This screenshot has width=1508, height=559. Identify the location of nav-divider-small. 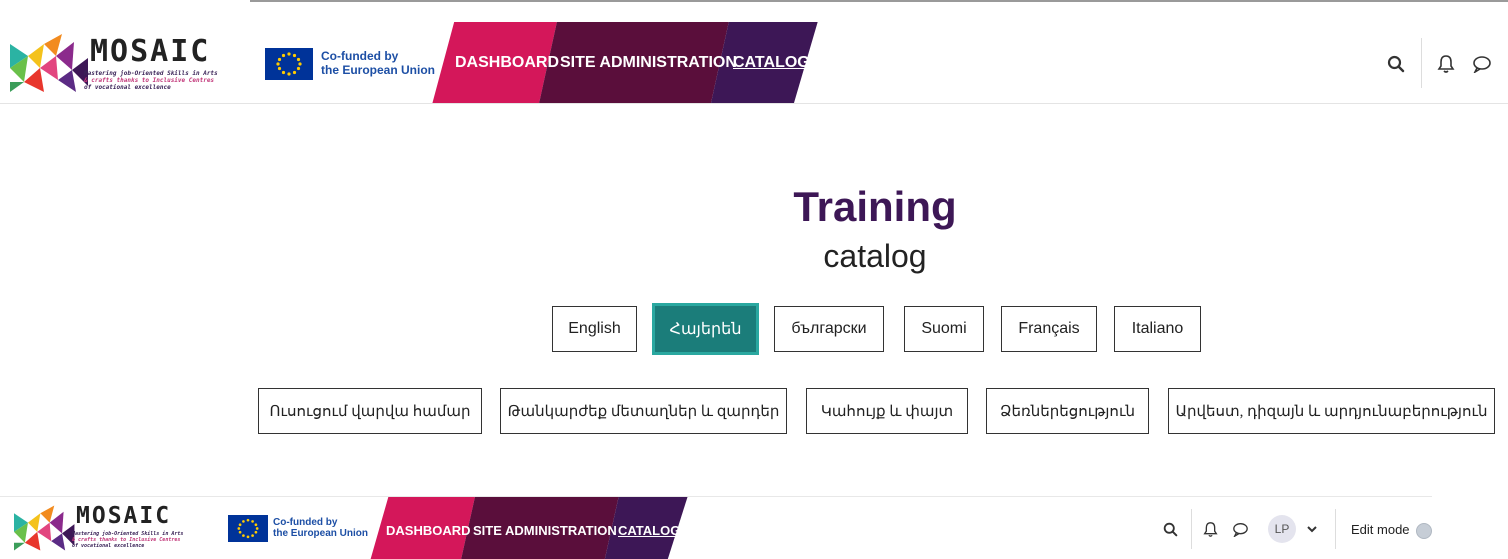
(1191, 529).